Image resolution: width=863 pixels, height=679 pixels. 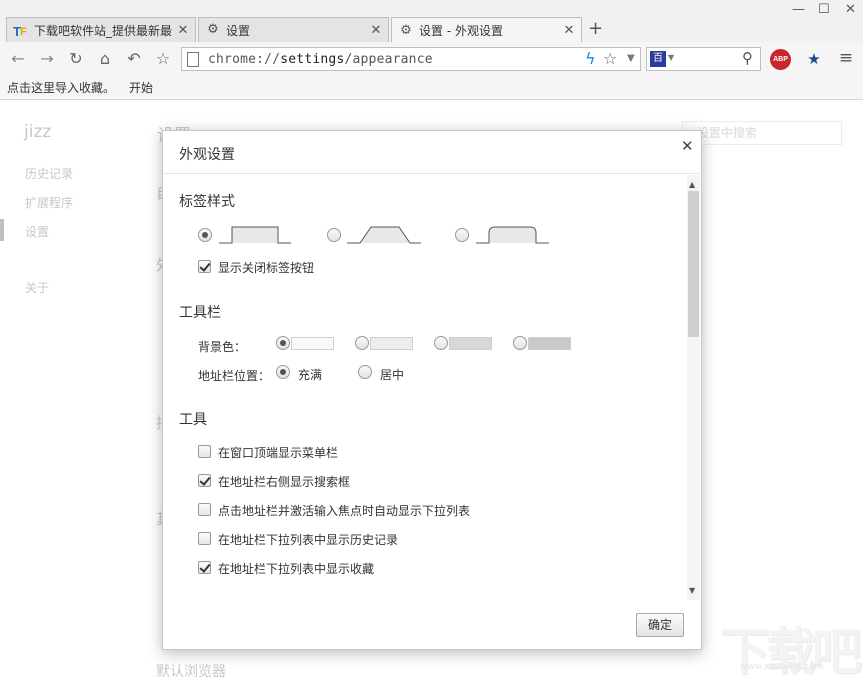 What do you see at coordinates (344, 511) in the screenshot?
I see `auto-dropdown-label: 点击地址栏并激活输入焦点时自动显示下拉列表` at bounding box center [344, 511].